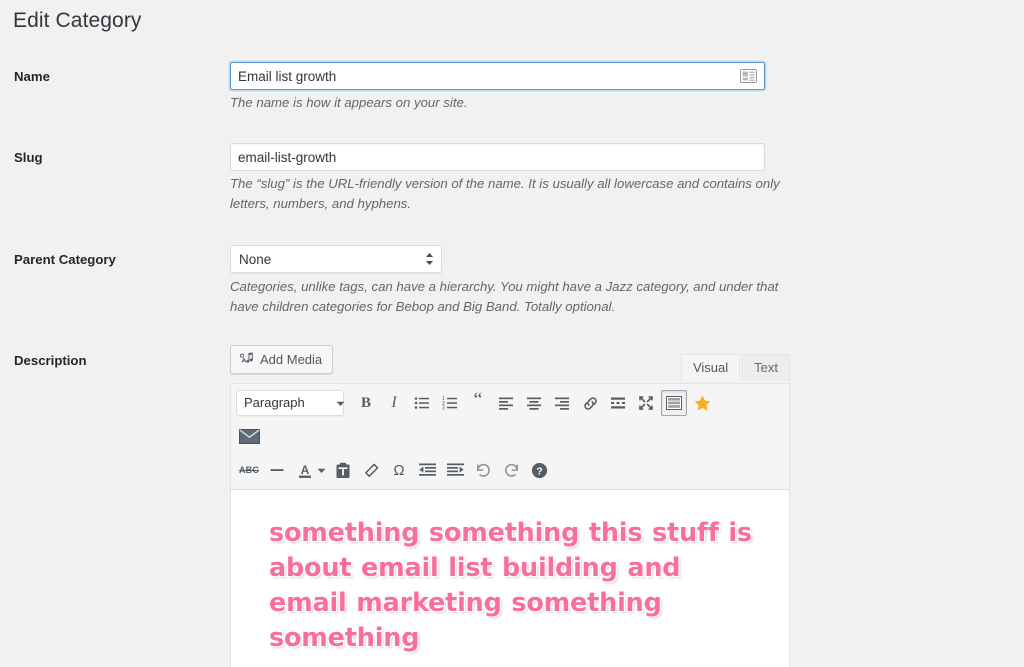 The image size is (1024, 667). I want to click on decrease-indent-icon, so click(427, 470).